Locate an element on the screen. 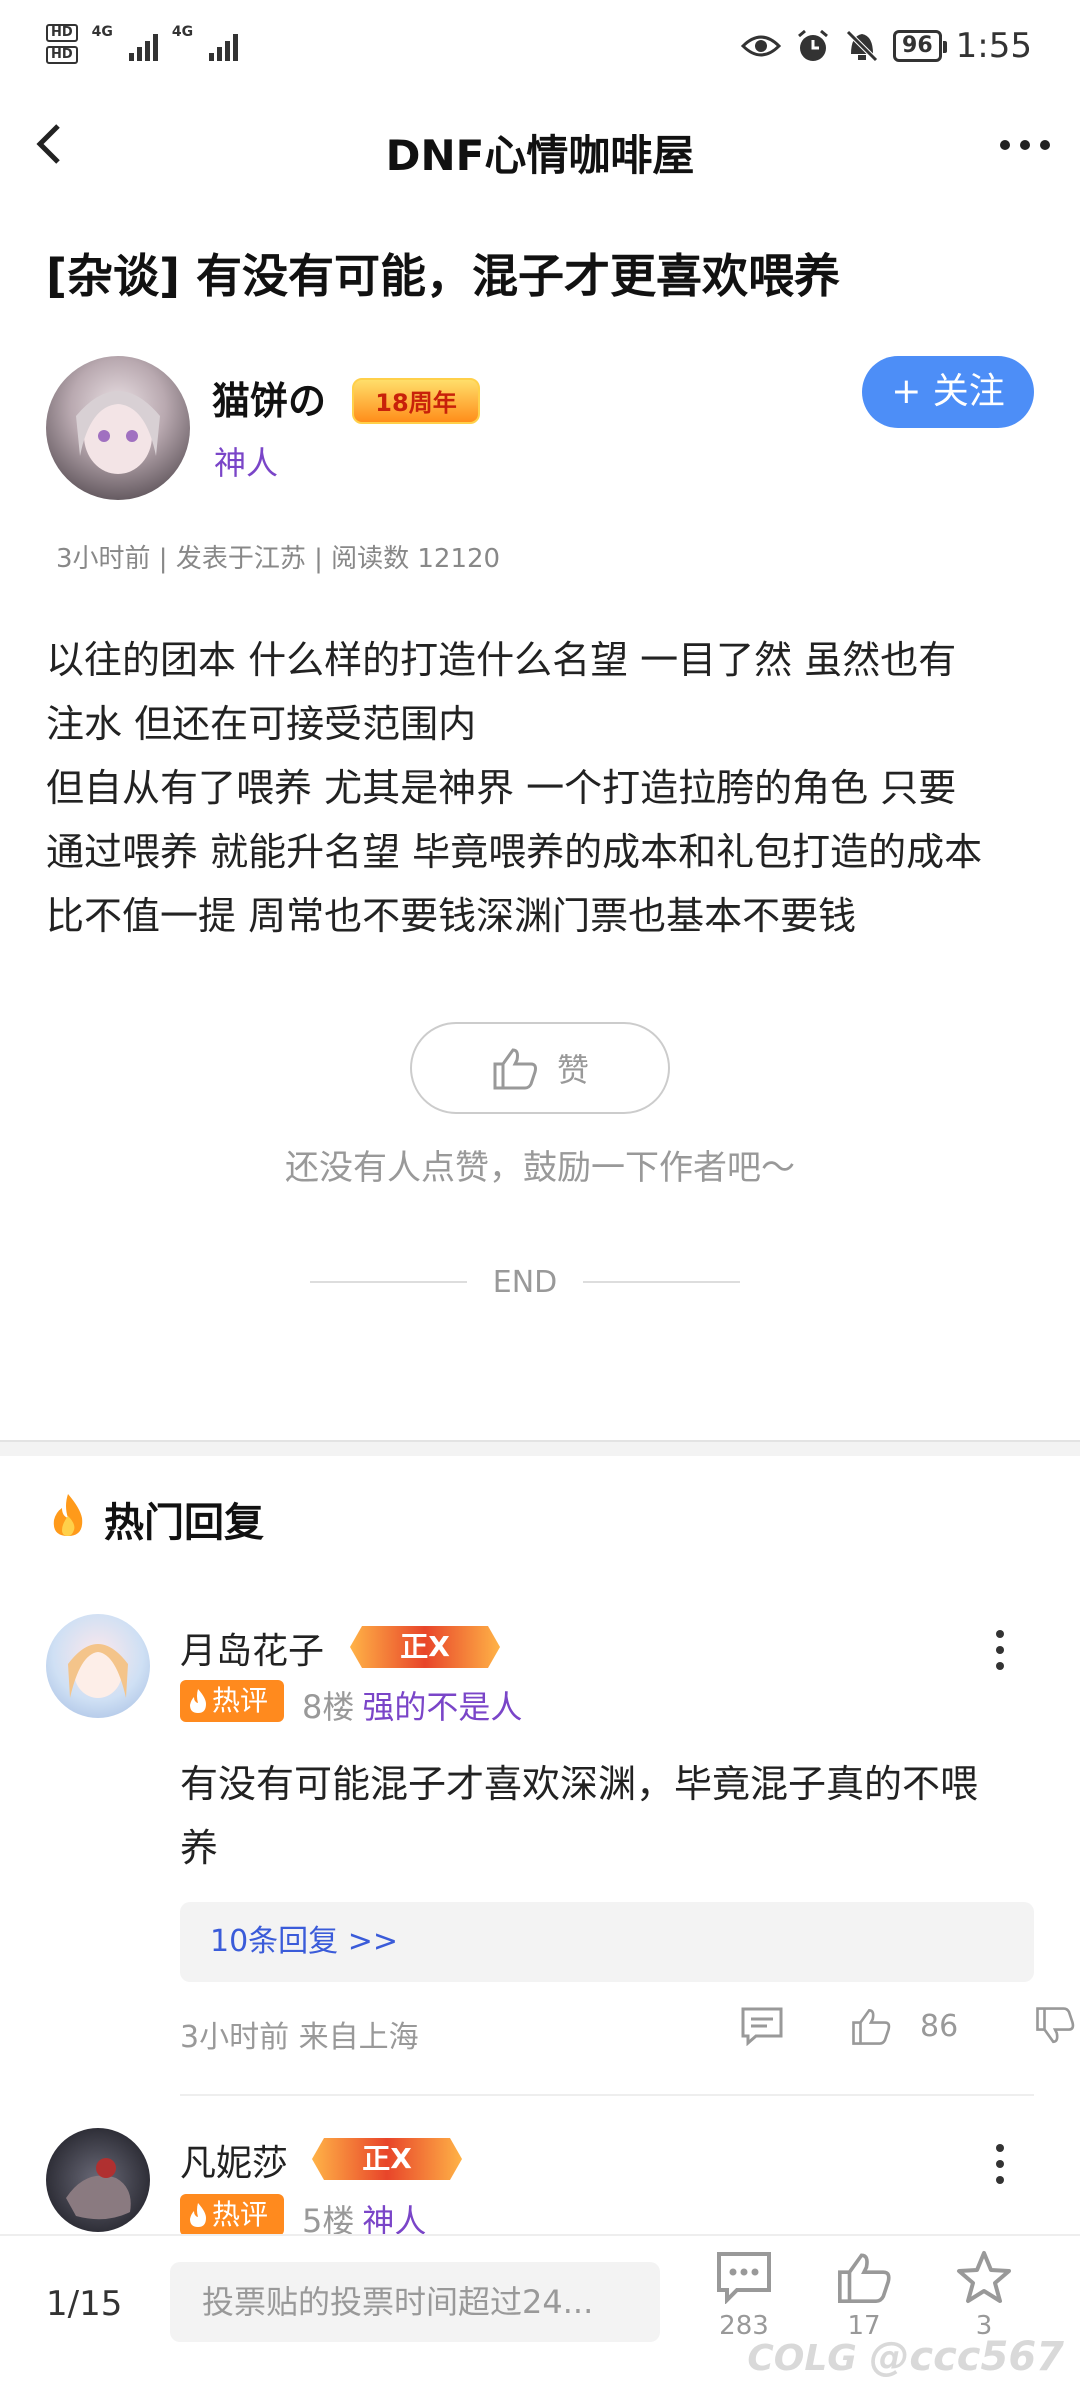 The image size is (1080, 2400). comment-meta: 3小时前 来自上海 is located at coordinates (299, 2037).